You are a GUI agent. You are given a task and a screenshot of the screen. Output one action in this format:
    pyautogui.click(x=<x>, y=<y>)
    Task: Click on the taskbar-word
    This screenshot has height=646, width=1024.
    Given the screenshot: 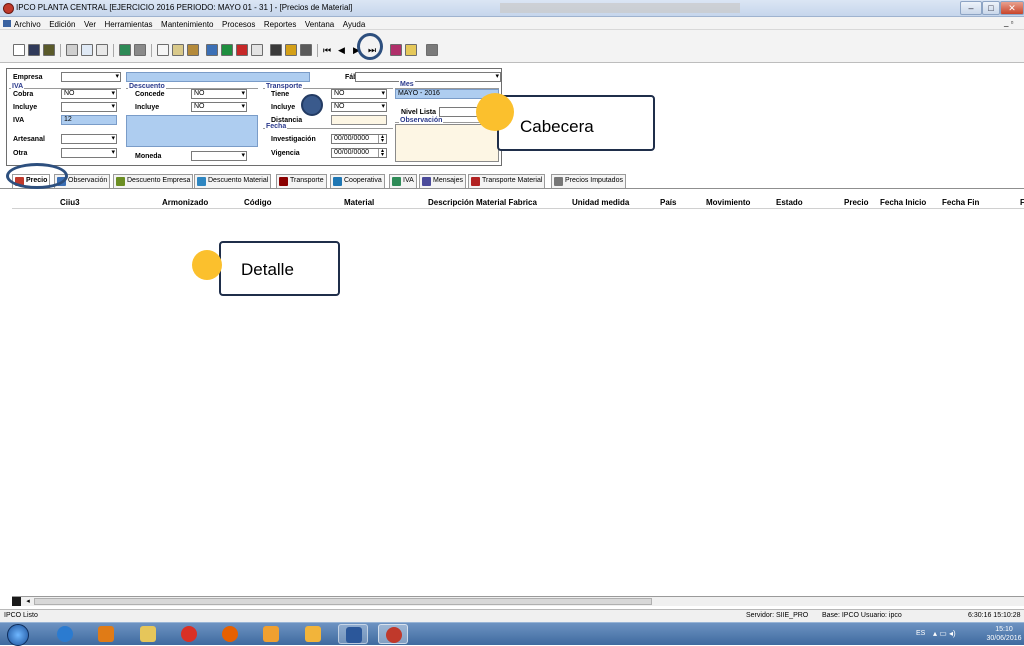 What is the action you would take?
    pyautogui.click(x=353, y=634)
    